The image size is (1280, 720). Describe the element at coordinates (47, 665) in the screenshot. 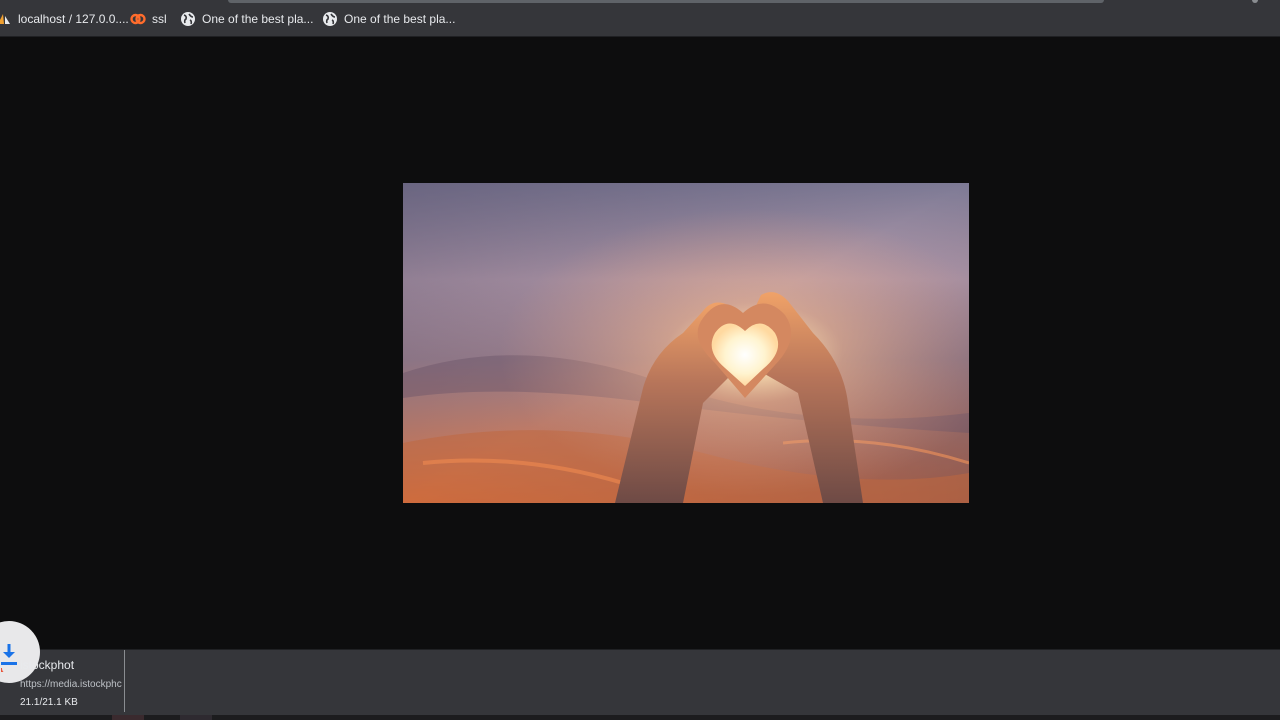

I see `download-filename: istockphot` at that location.